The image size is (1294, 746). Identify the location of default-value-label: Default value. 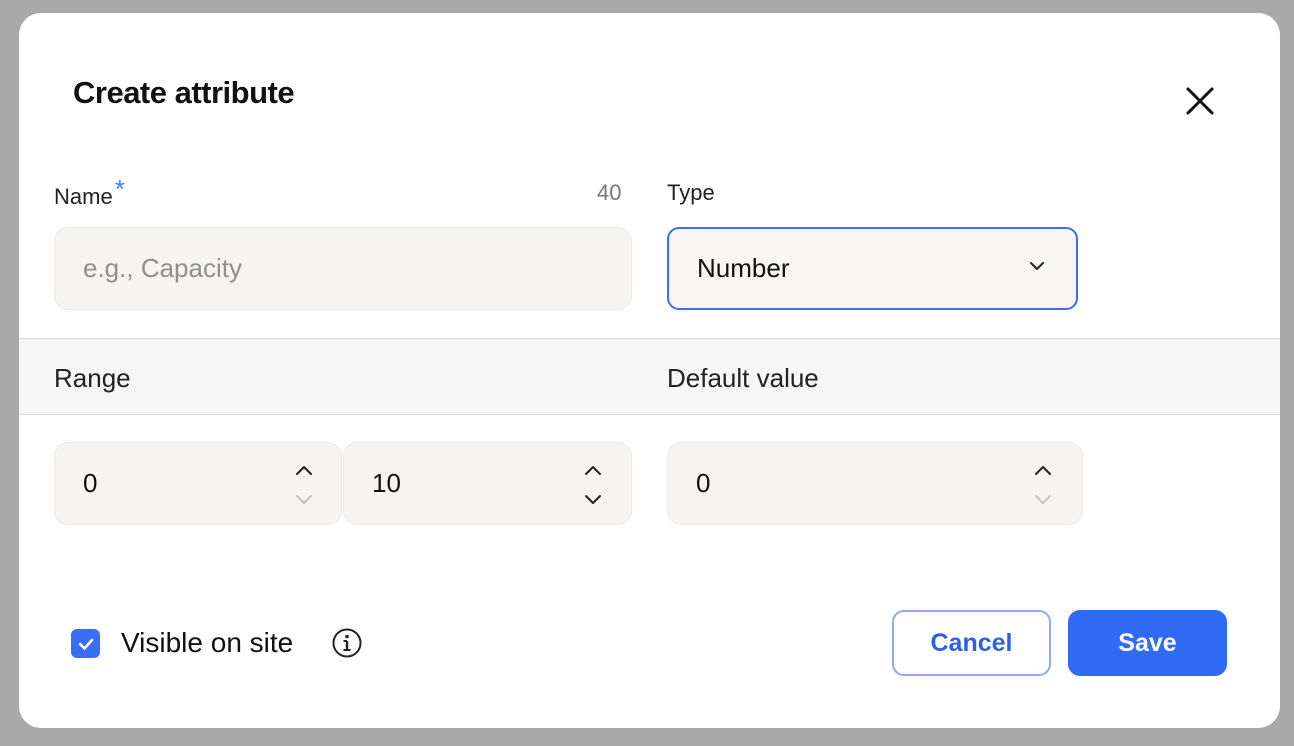
(743, 378).